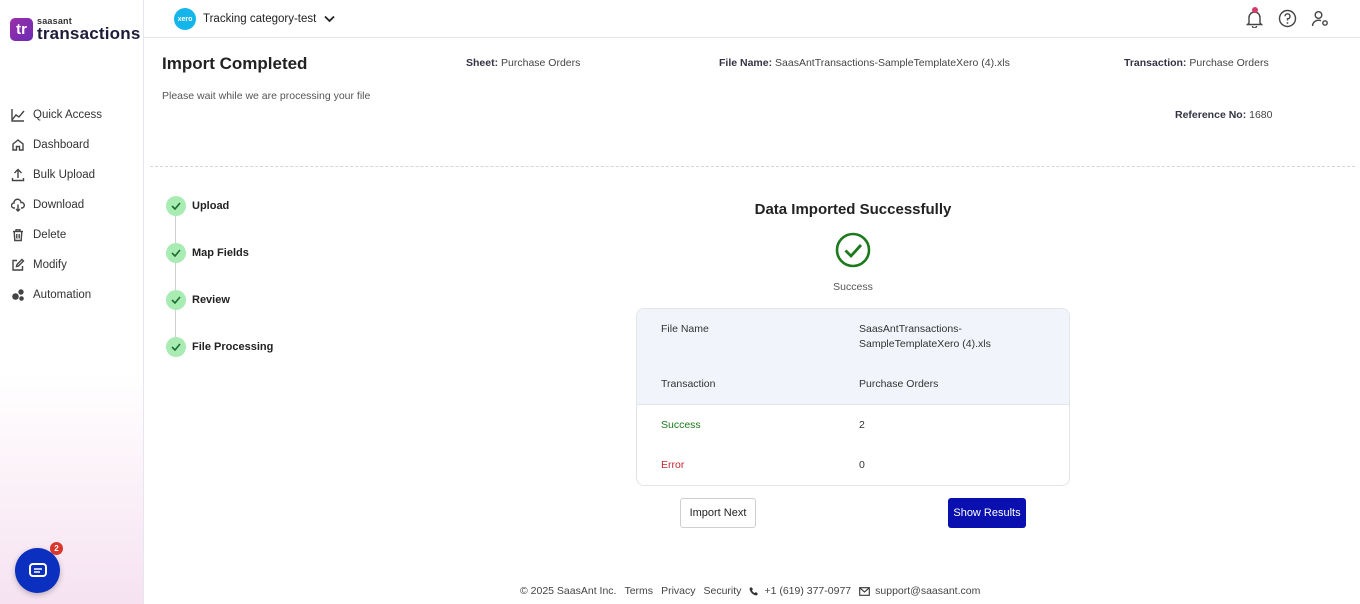 Image resolution: width=1360 pixels, height=604 pixels. I want to click on file-name-label: File Name, so click(685, 329).